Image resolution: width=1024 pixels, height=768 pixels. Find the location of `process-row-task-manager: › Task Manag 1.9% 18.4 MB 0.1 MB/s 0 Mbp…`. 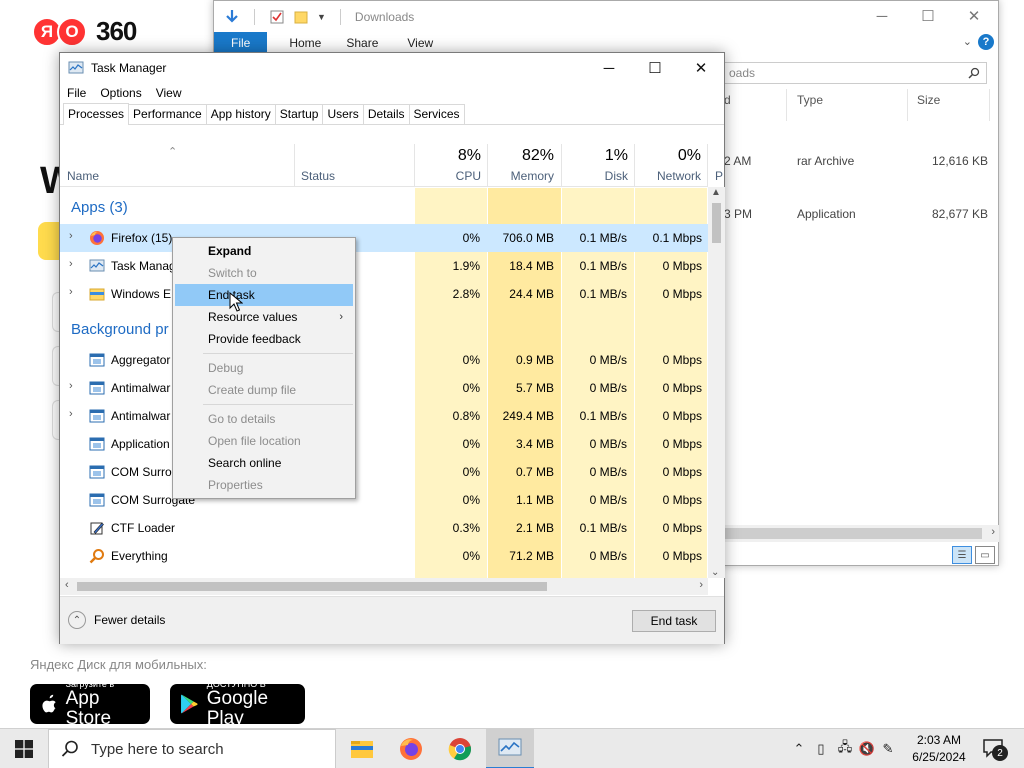

process-row-task-manager: › Task Manag 1.9% 18.4 MB 0.1 MB/s 0 Mbp… is located at coordinates (384, 266).